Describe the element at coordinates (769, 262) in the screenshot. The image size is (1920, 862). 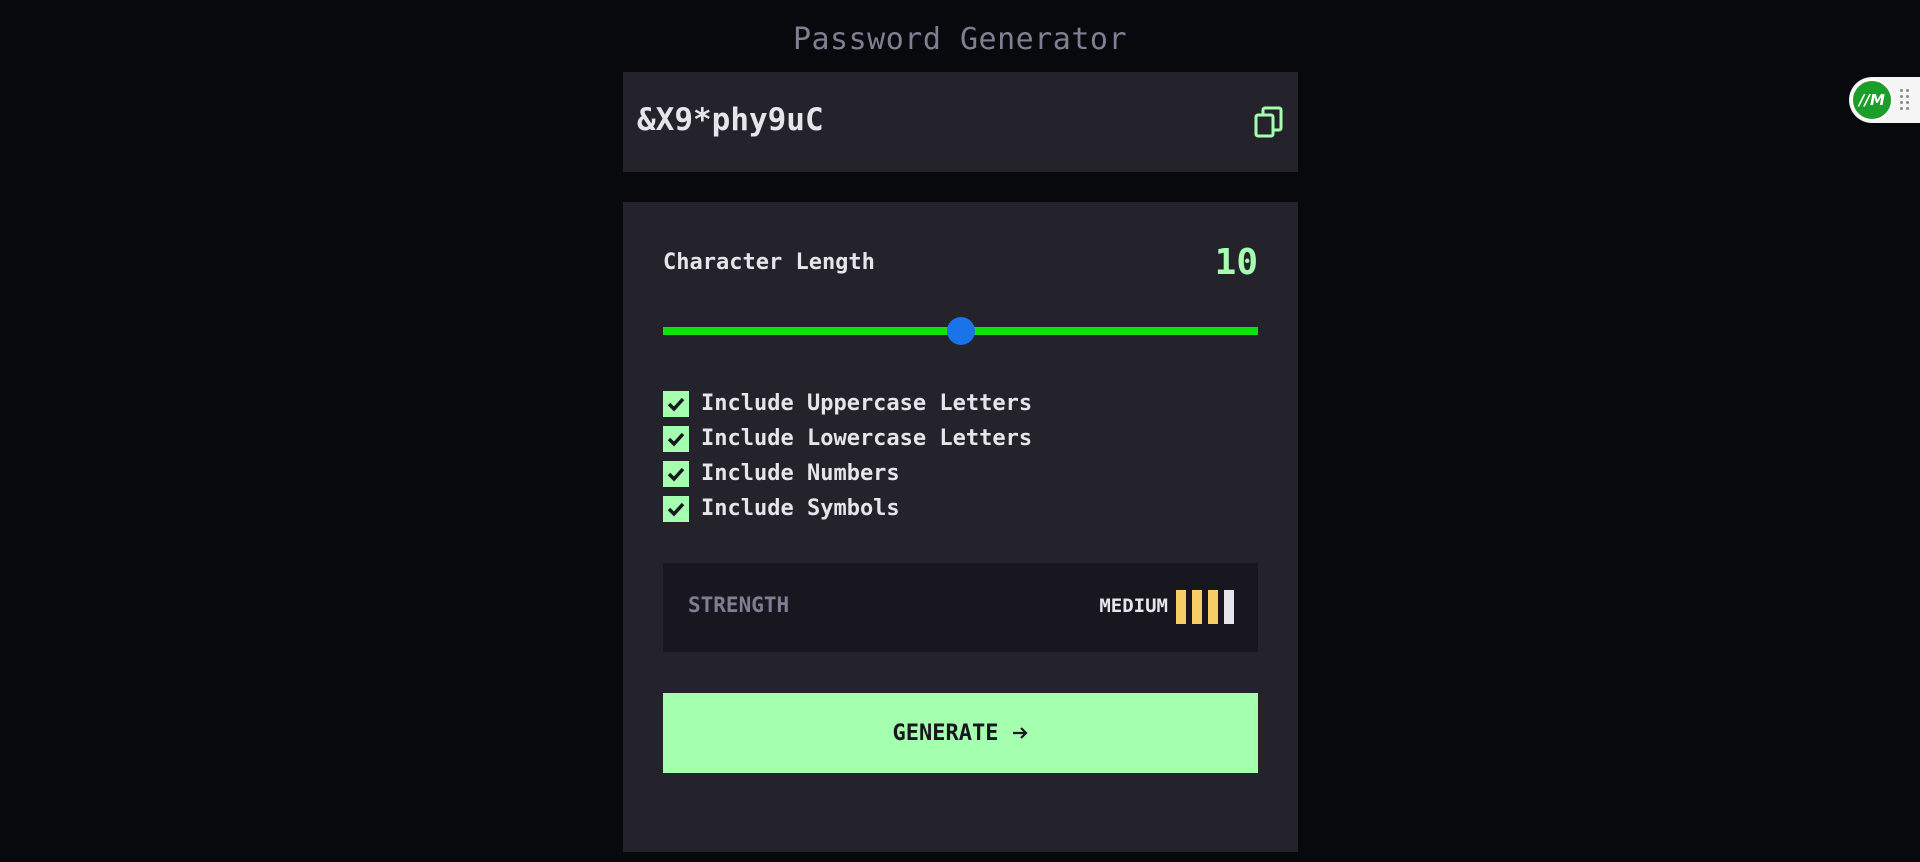
I see `character-length-label: Character Length` at that location.